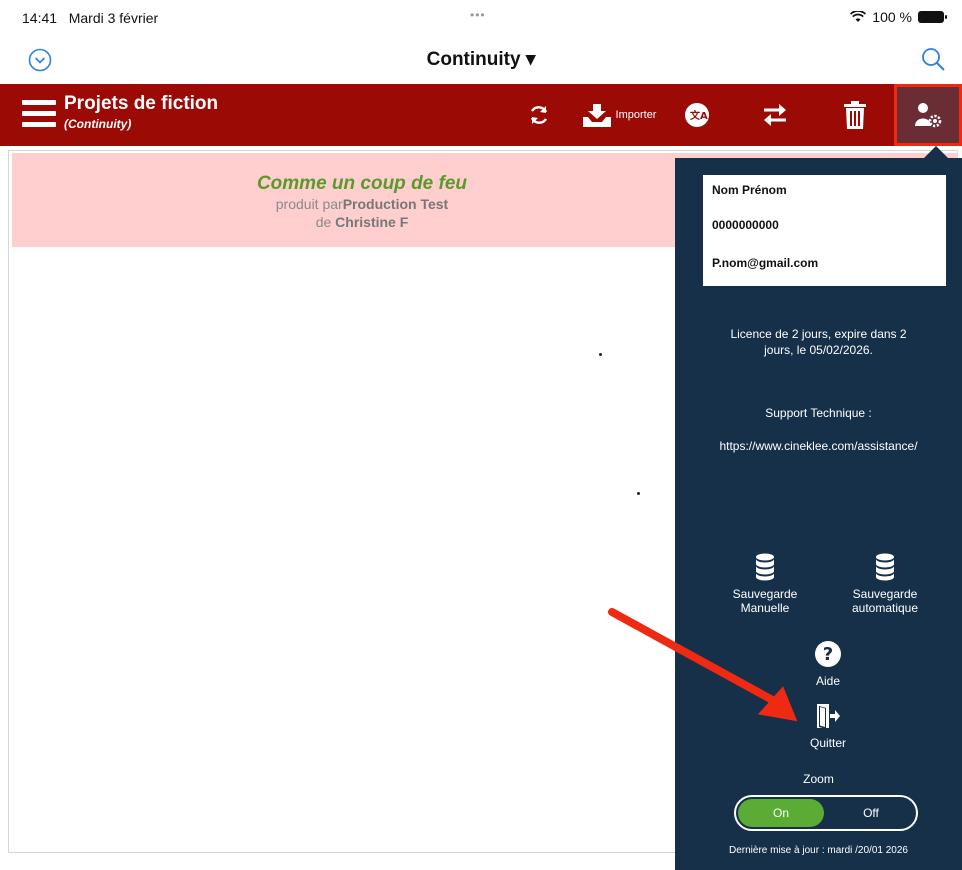 The height and width of the screenshot is (870, 962). Describe the element at coordinates (818, 779) in the screenshot. I see `zoom-label: Zoom` at that location.